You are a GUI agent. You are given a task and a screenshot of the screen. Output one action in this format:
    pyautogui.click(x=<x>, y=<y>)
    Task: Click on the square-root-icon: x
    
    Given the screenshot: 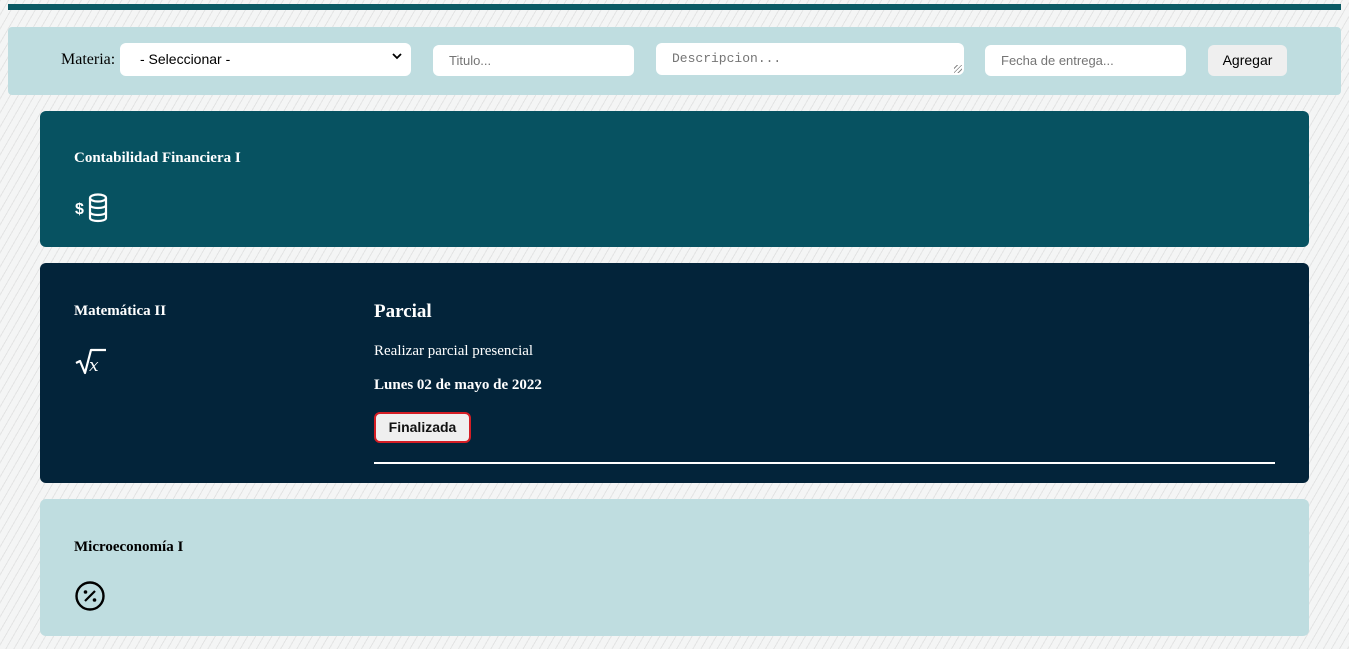 What is the action you would take?
    pyautogui.click(x=91, y=364)
    